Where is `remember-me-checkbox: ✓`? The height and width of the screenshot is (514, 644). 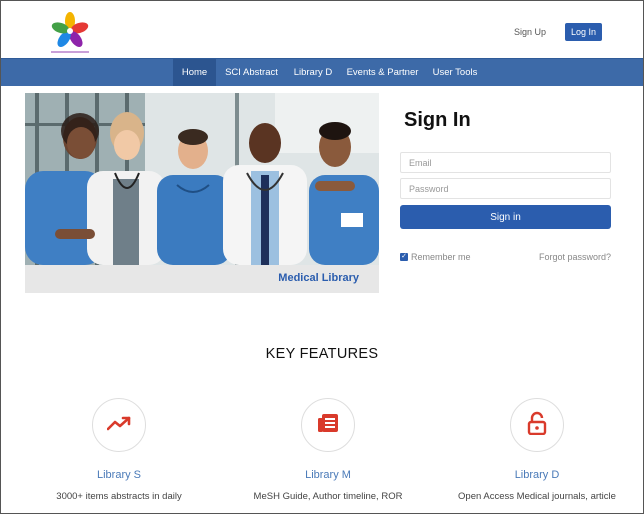
remember-me-checkbox: ✓ is located at coordinates (404, 257).